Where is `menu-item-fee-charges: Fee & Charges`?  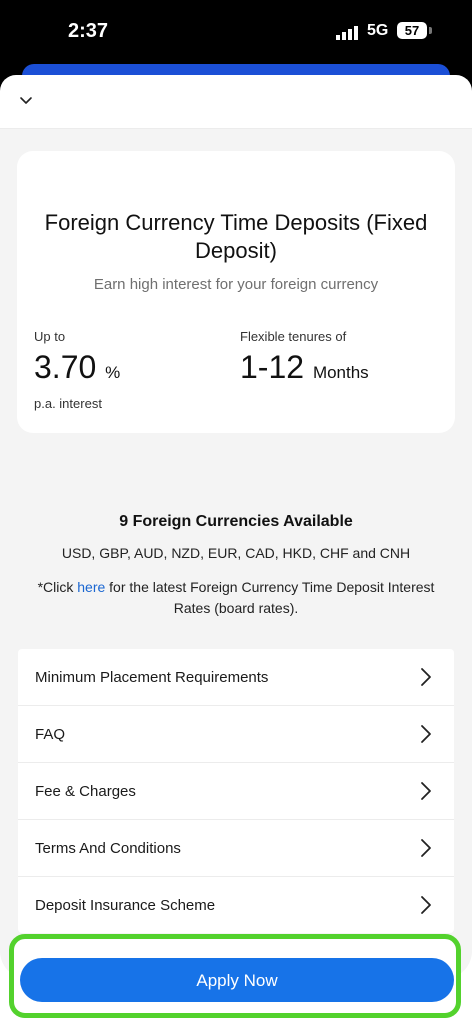
menu-item-fee-charges: Fee & Charges is located at coordinates (236, 791).